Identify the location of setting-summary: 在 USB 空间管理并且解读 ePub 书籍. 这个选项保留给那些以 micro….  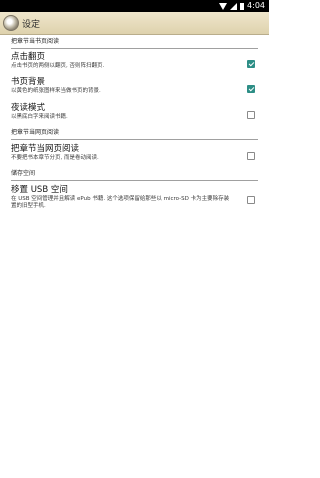
(120, 202).